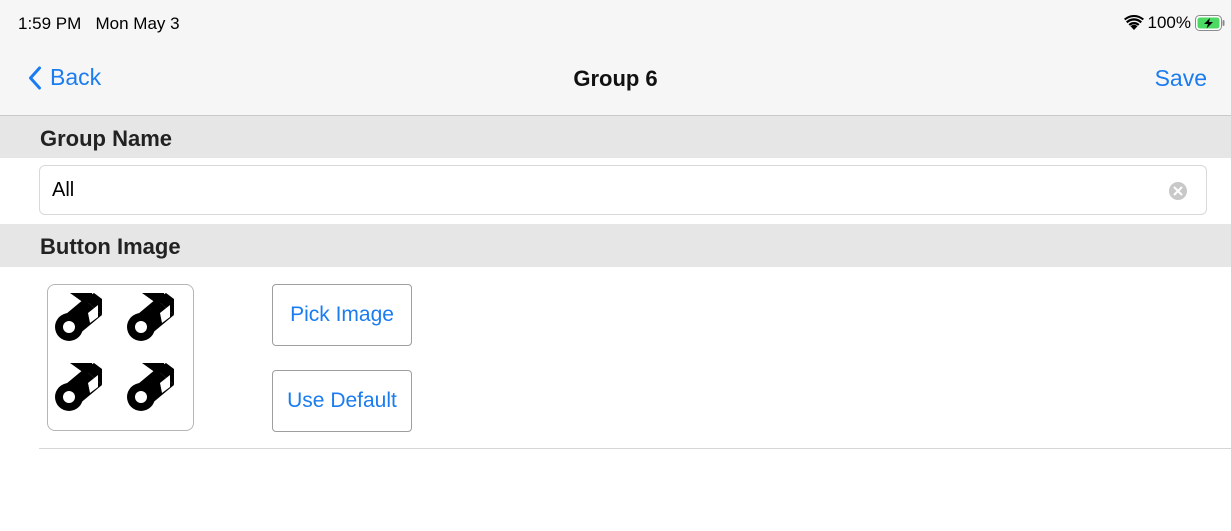  Describe the element at coordinates (1178, 191) in the screenshot. I see `clear-icon` at that location.